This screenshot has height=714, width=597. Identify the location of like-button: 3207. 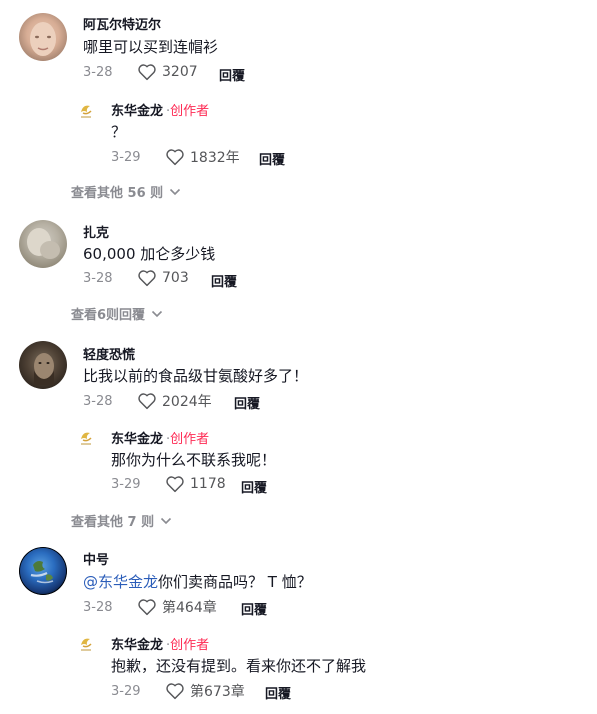
(167, 72).